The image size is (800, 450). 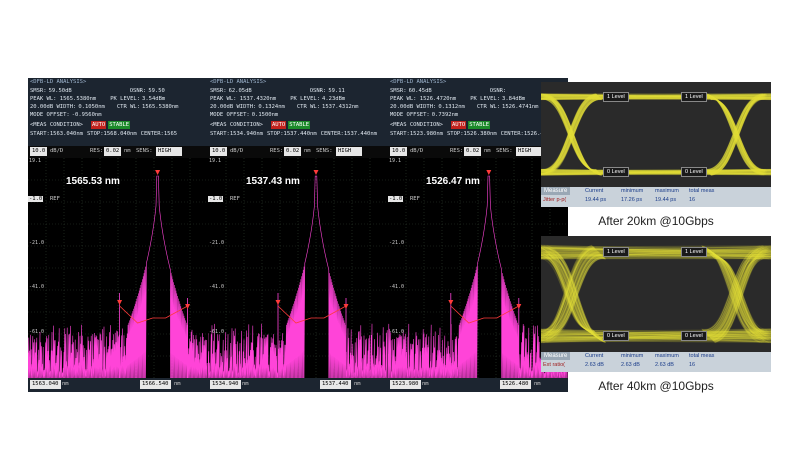 I want to click on width-value: 0.1312nm, so click(x=451, y=107).